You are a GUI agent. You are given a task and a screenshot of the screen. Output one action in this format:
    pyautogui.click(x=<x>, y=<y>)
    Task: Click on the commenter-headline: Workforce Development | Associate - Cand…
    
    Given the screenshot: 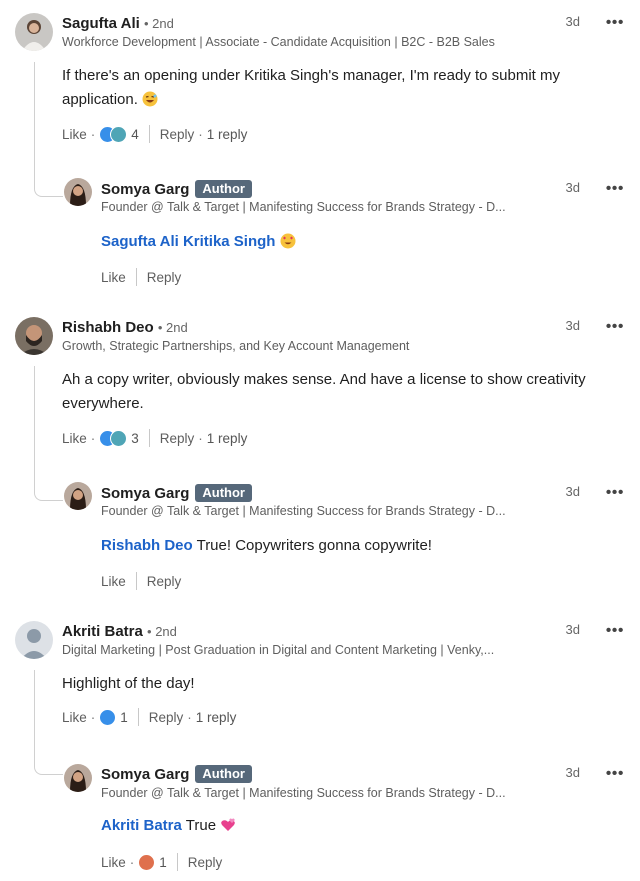 What is the action you would take?
    pyautogui.click(x=278, y=42)
    